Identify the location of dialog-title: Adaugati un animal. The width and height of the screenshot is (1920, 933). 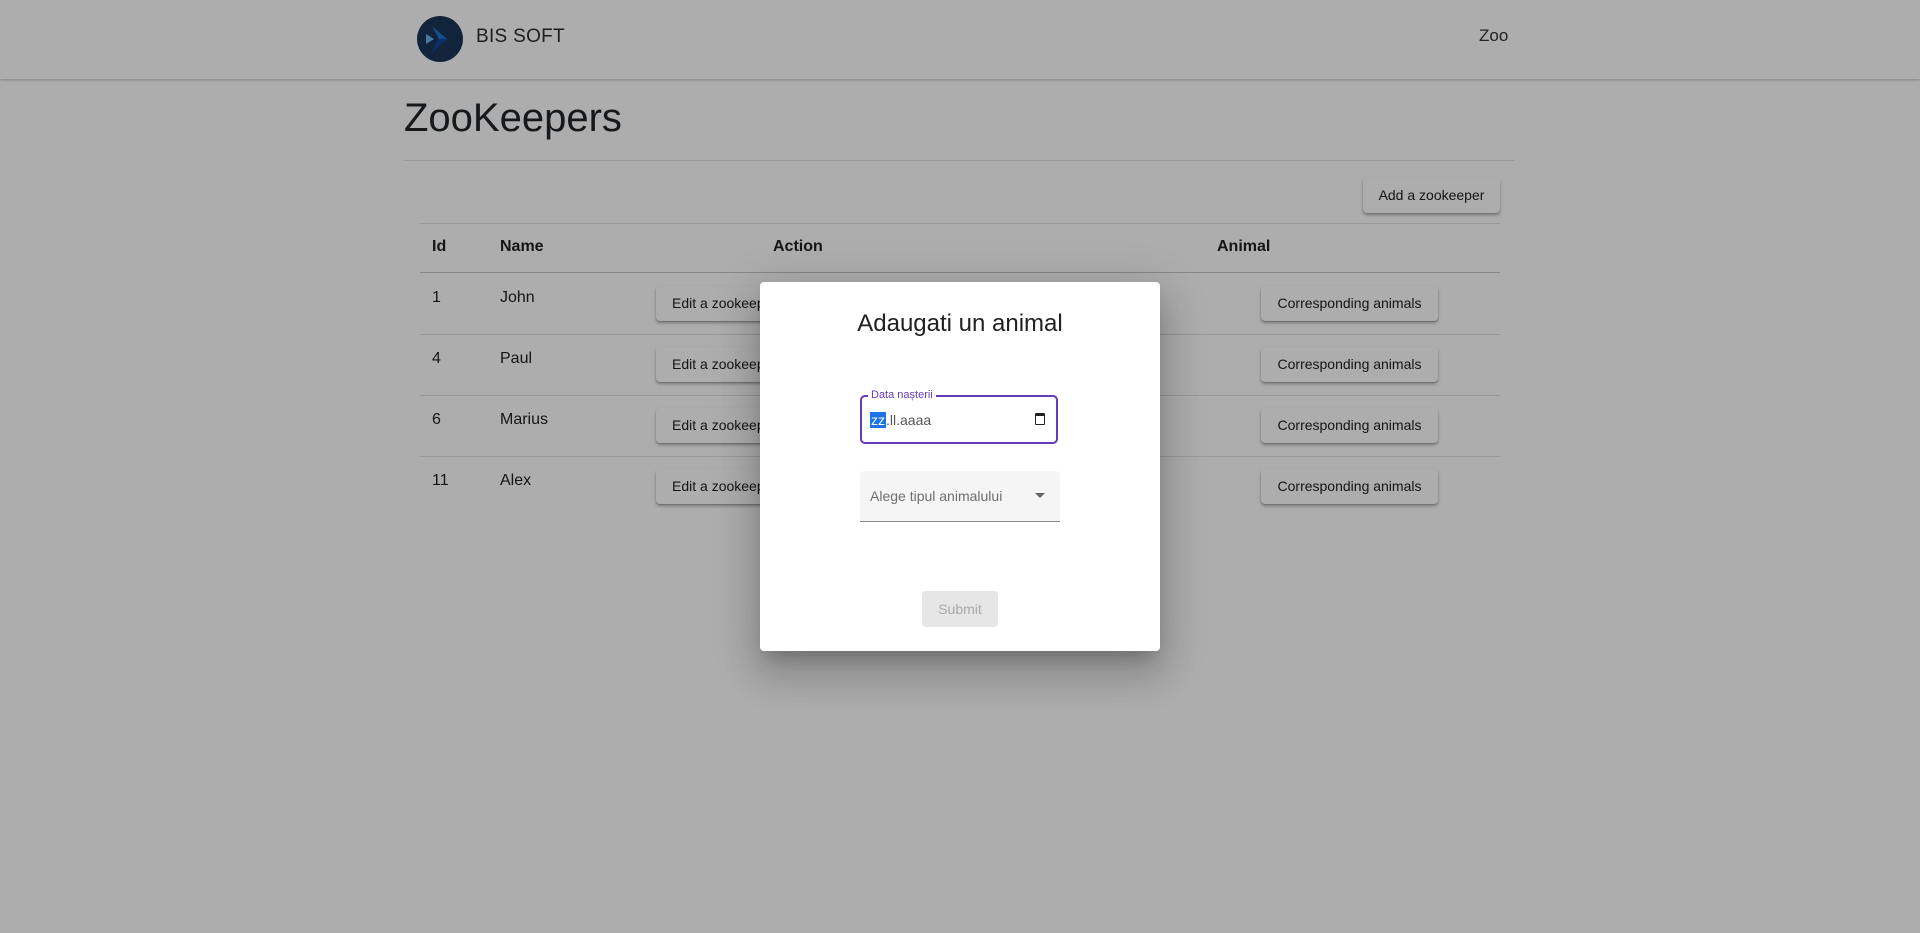
(960, 323).